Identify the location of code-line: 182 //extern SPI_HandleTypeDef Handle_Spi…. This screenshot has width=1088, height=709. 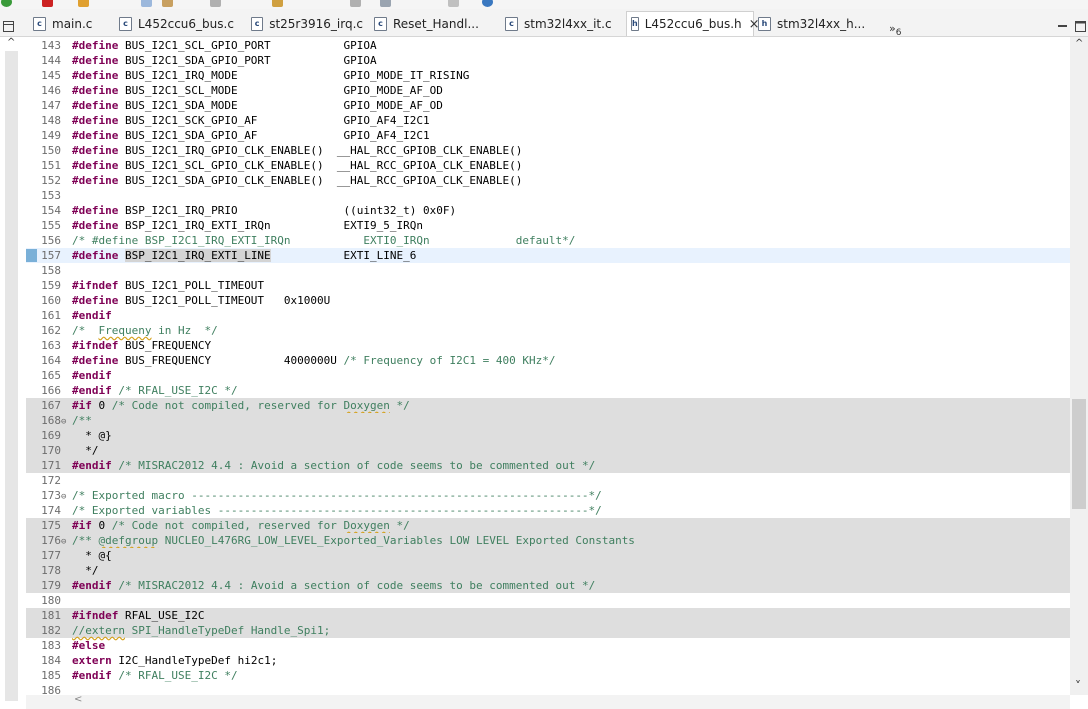
(548, 630).